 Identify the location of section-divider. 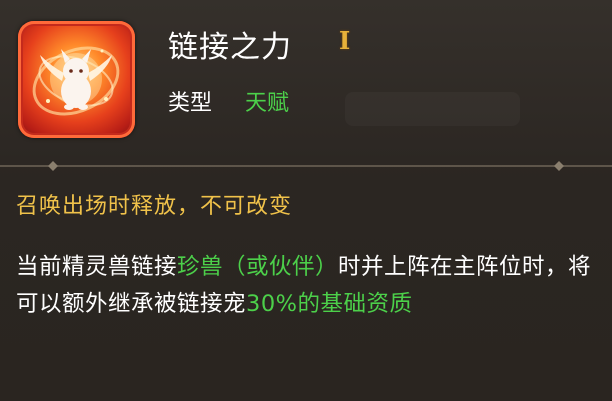
(306, 166).